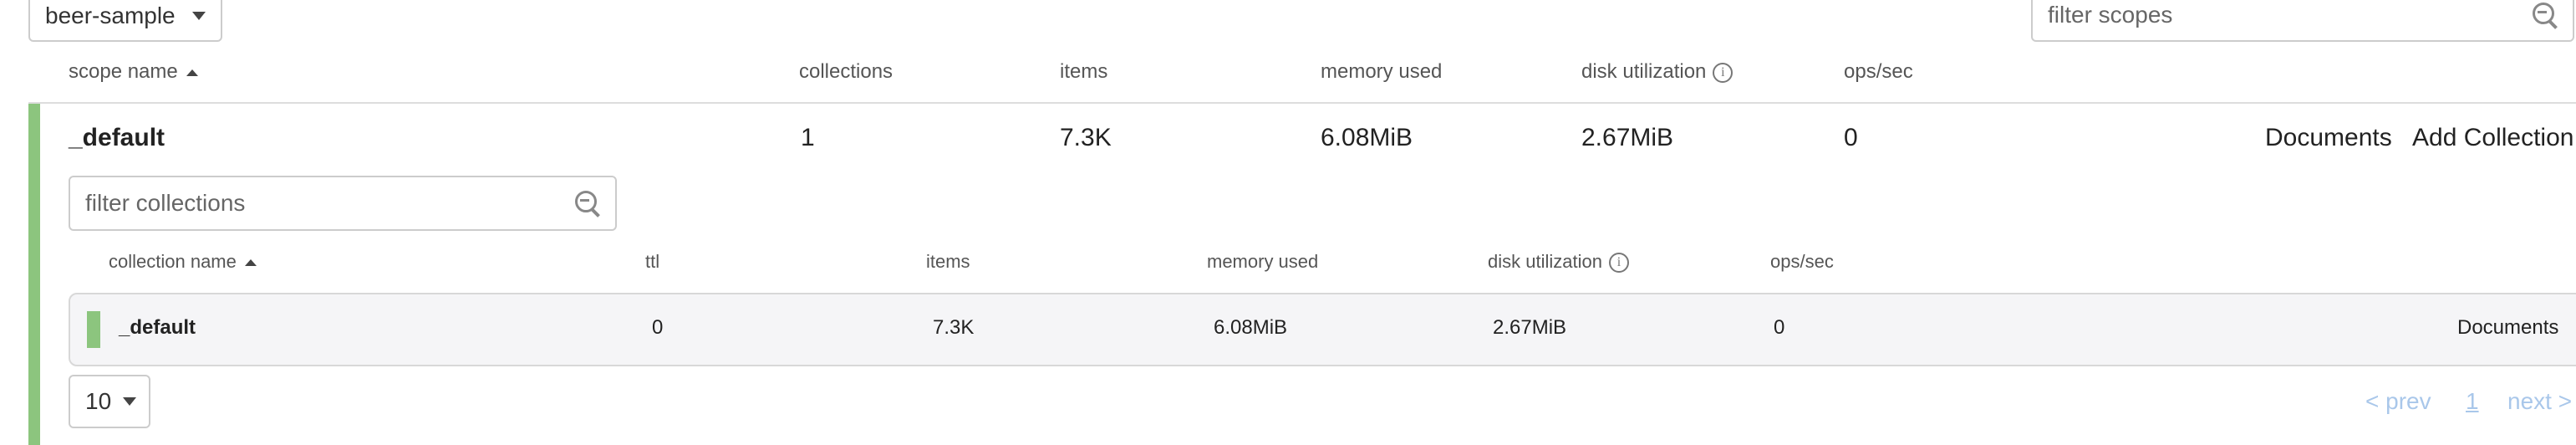 The image size is (2576, 445). I want to click on header-collection-disk-utilization: disk utilization i, so click(1558, 262).